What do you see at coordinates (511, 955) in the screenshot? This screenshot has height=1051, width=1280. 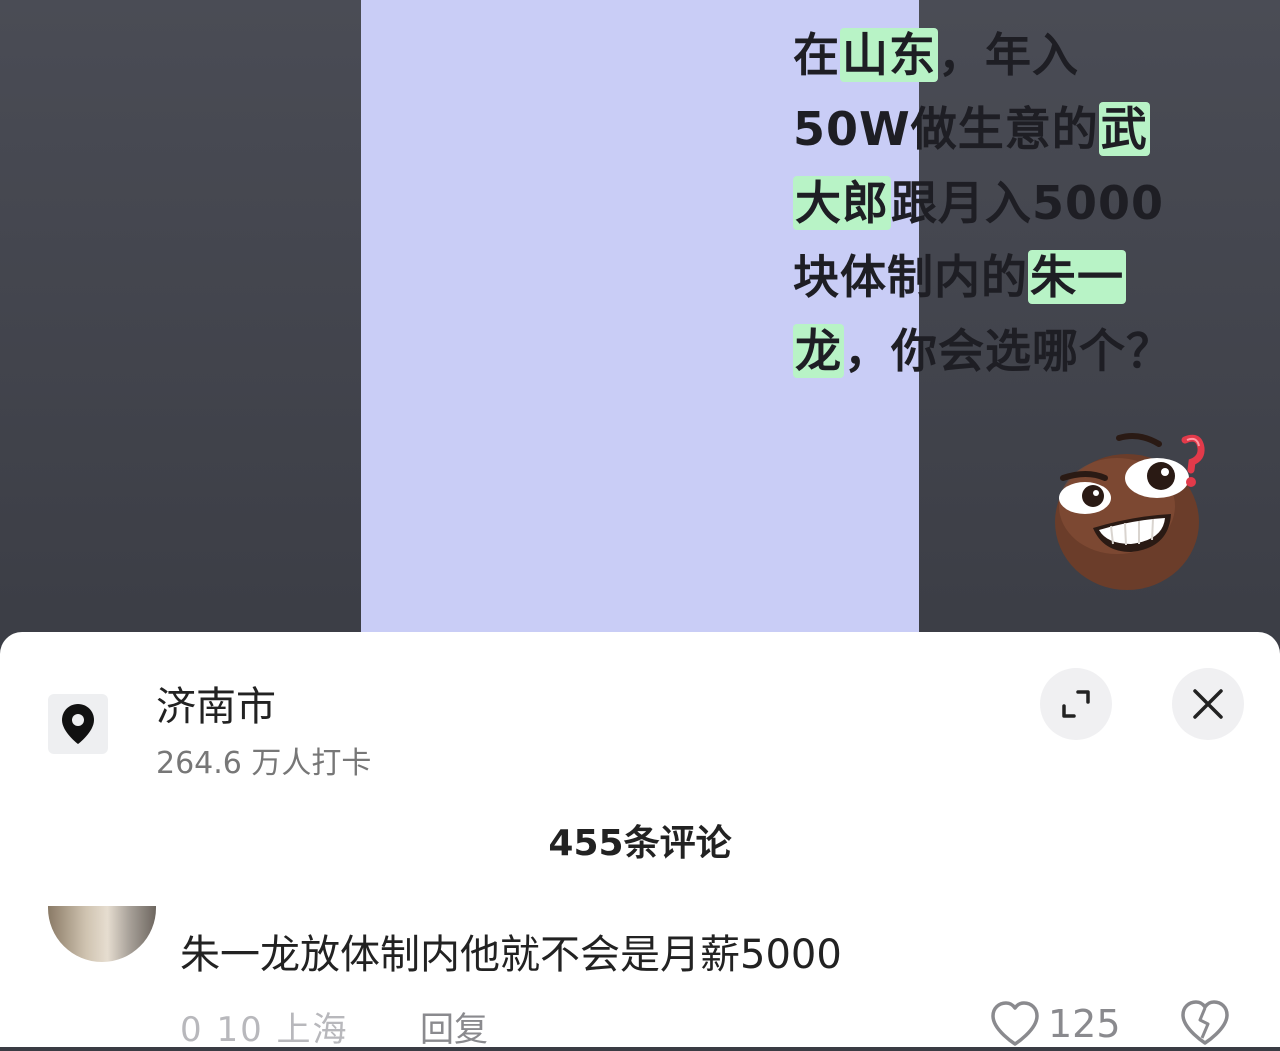 I see `comment-text: 朱一龙放体制内他就不会是月薪5000` at bounding box center [511, 955].